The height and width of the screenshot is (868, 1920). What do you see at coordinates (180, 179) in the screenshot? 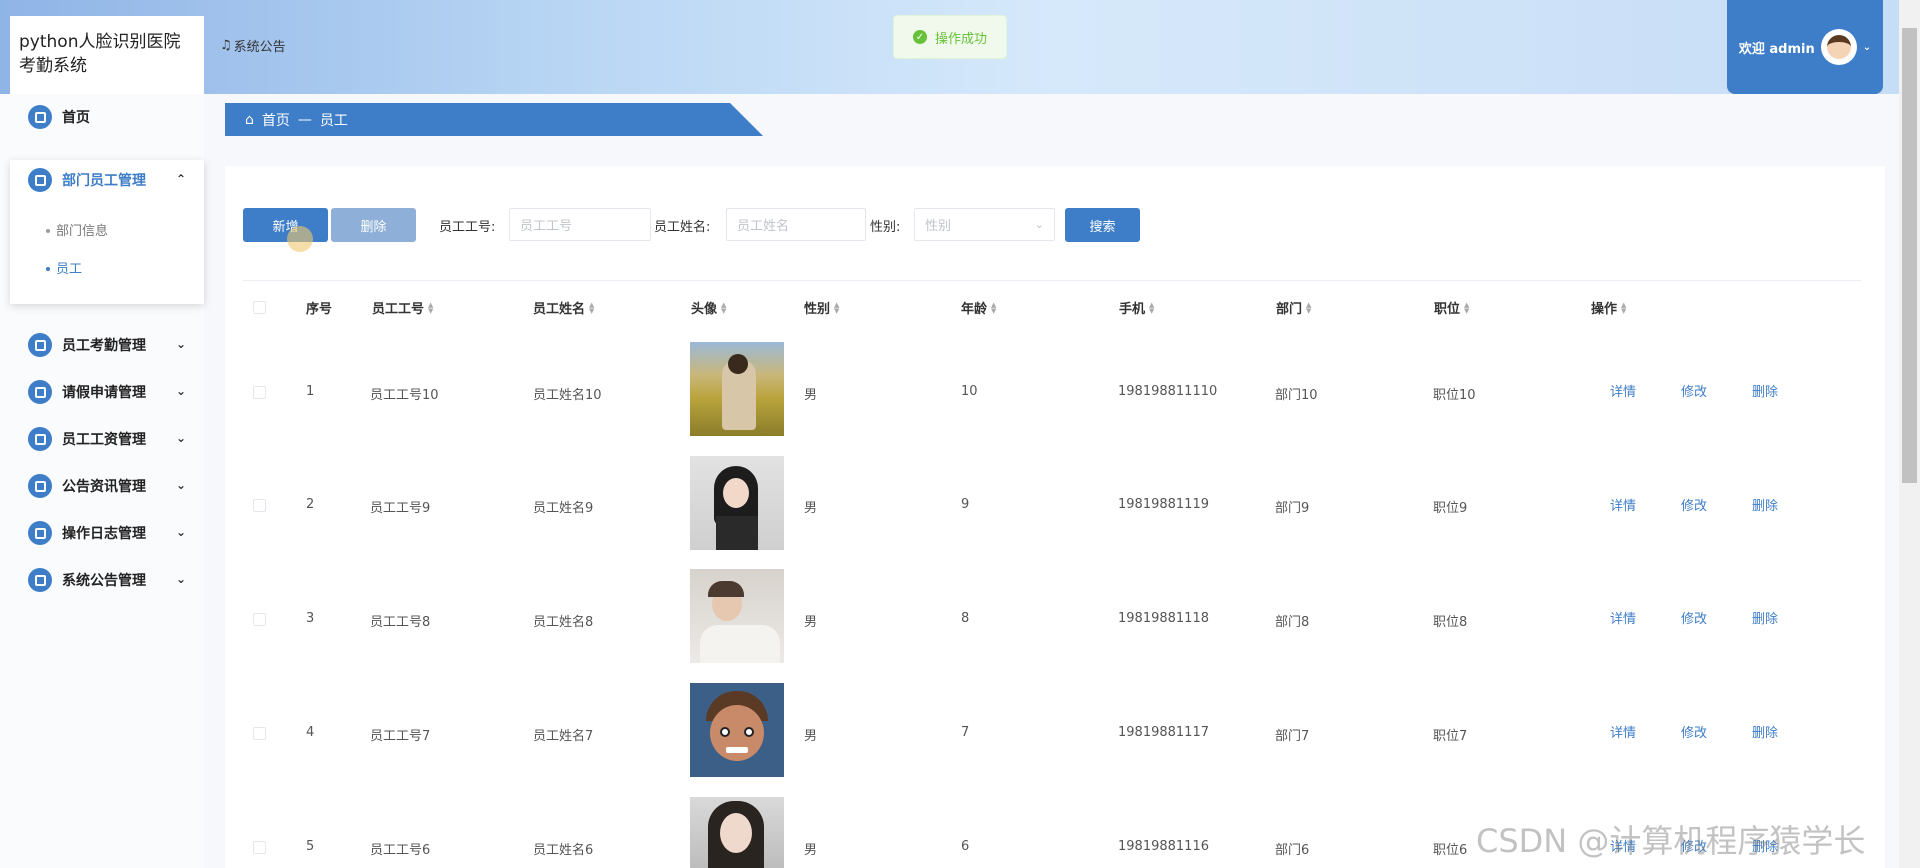
I see `chevron-up-icon: ⌃` at bounding box center [180, 179].